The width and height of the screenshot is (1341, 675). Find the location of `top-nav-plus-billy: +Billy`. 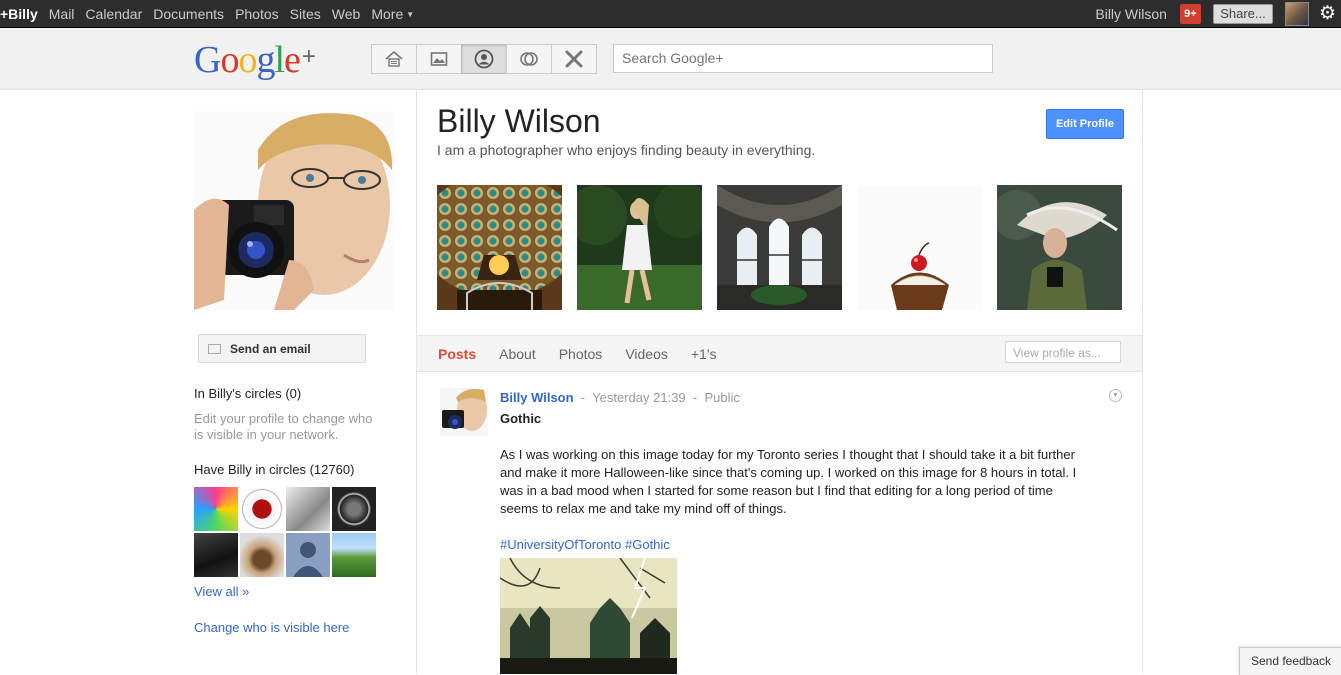

top-nav-plus-billy: +Billy is located at coordinates (19, 14).